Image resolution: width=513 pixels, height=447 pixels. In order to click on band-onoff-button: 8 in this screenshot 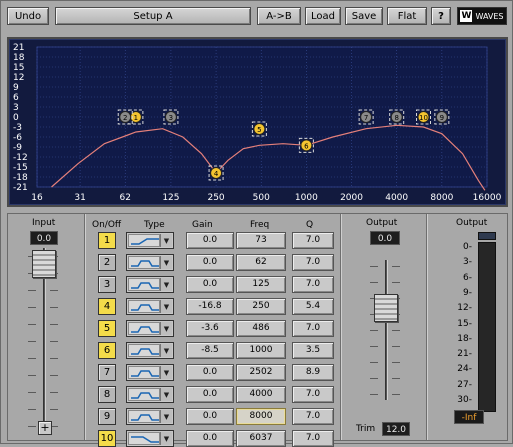, I will do `click(107, 394)`.